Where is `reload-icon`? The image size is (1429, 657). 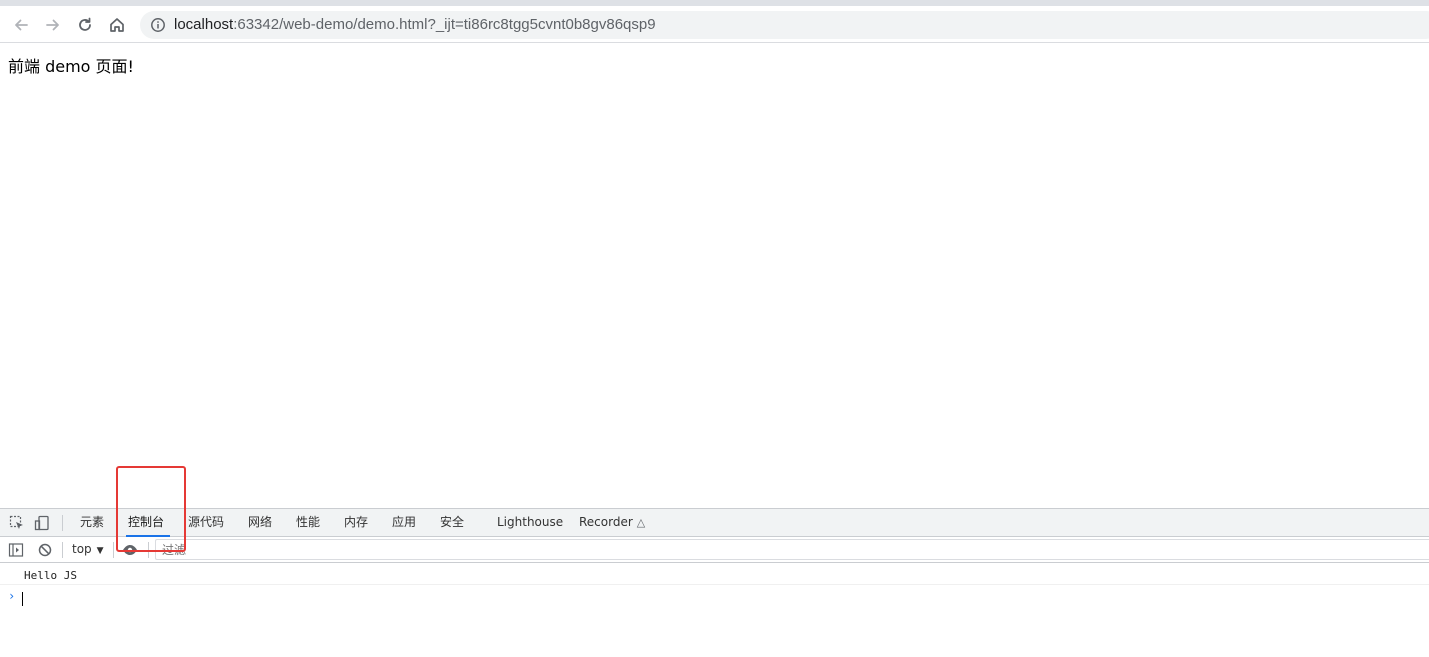
reload-icon is located at coordinates (85, 24).